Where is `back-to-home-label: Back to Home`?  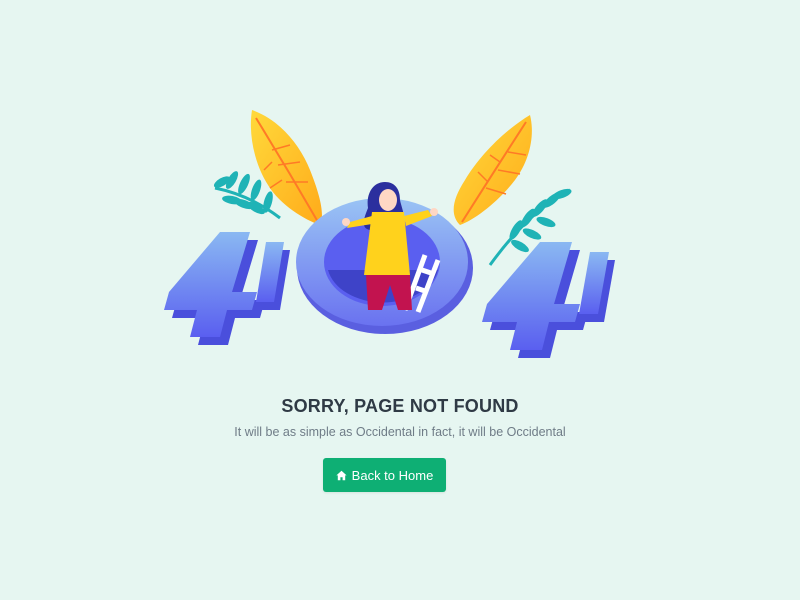
back-to-home-label: Back to Home is located at coordinates (392, 475).